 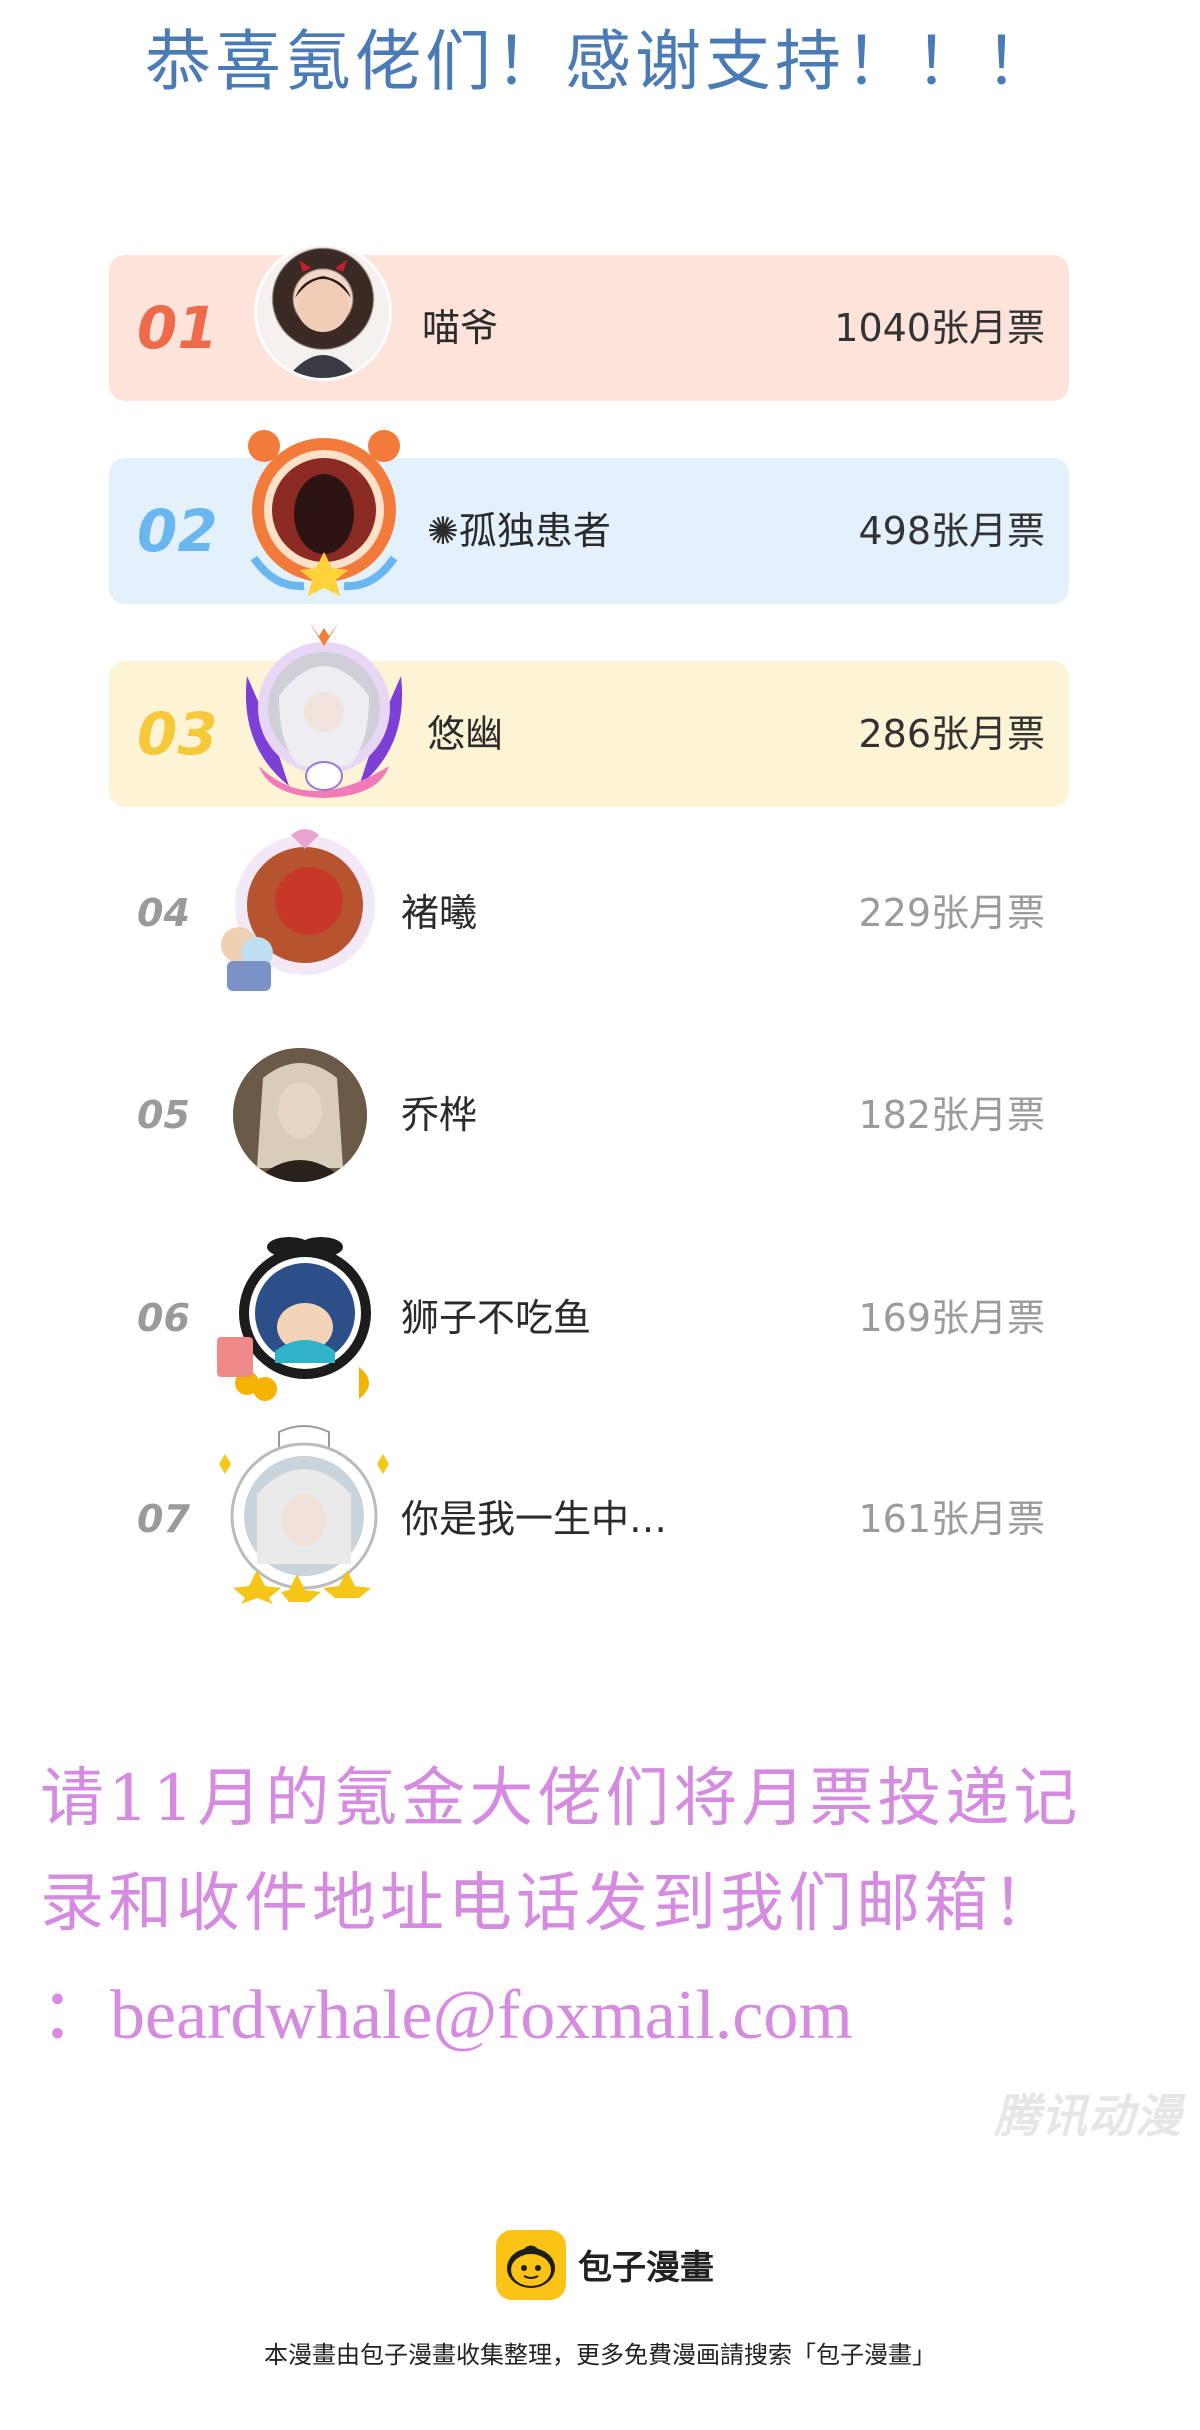 I want to click on user-name: 狮子不吃鱼, so click(x=496, y=1318).